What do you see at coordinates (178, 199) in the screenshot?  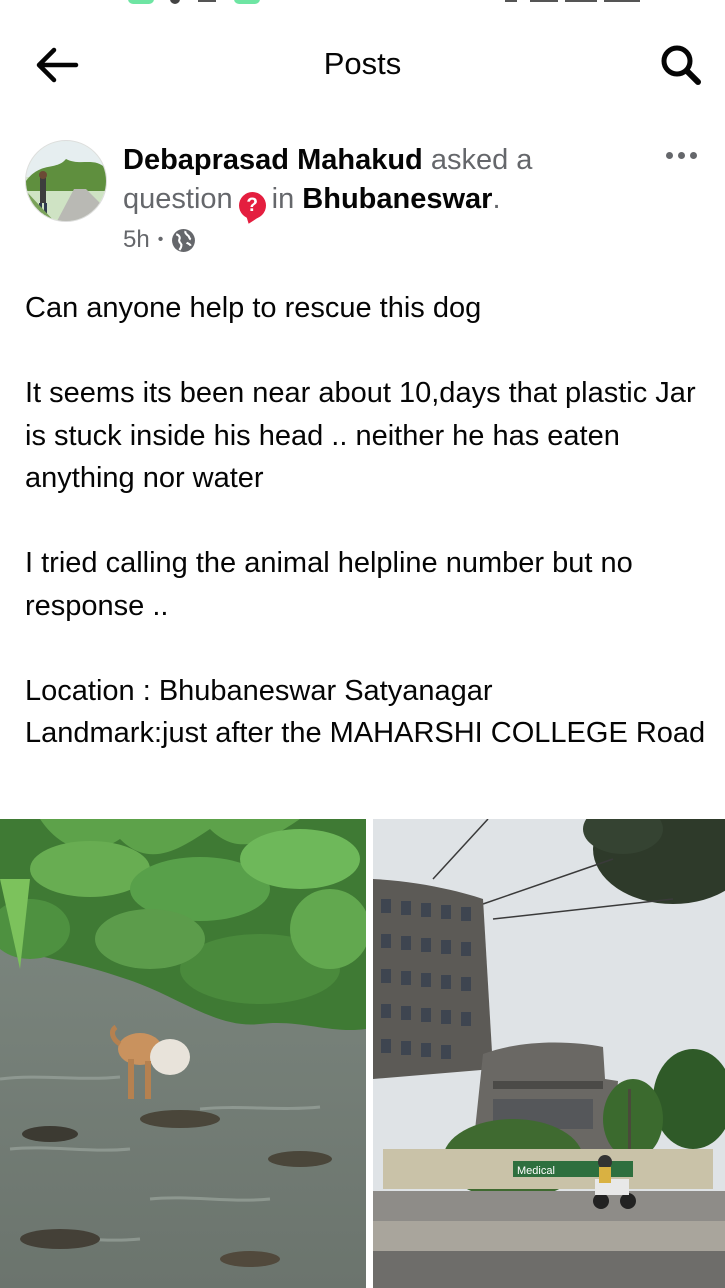 I see `question-word: question` at bounding box center [178, 199].